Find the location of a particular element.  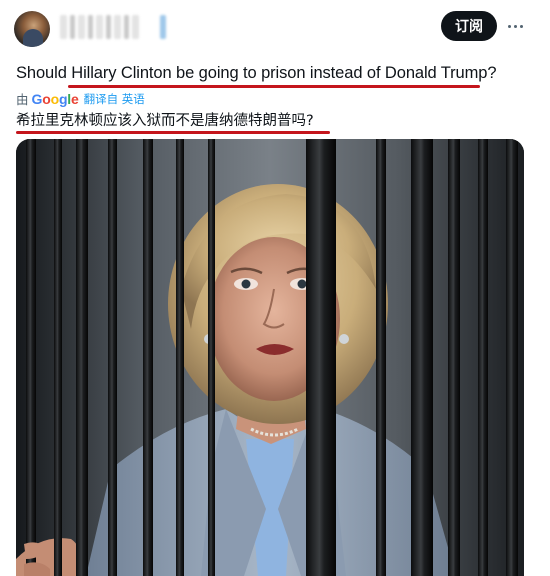

google-logo: Google is located at coordinates (55, 98).